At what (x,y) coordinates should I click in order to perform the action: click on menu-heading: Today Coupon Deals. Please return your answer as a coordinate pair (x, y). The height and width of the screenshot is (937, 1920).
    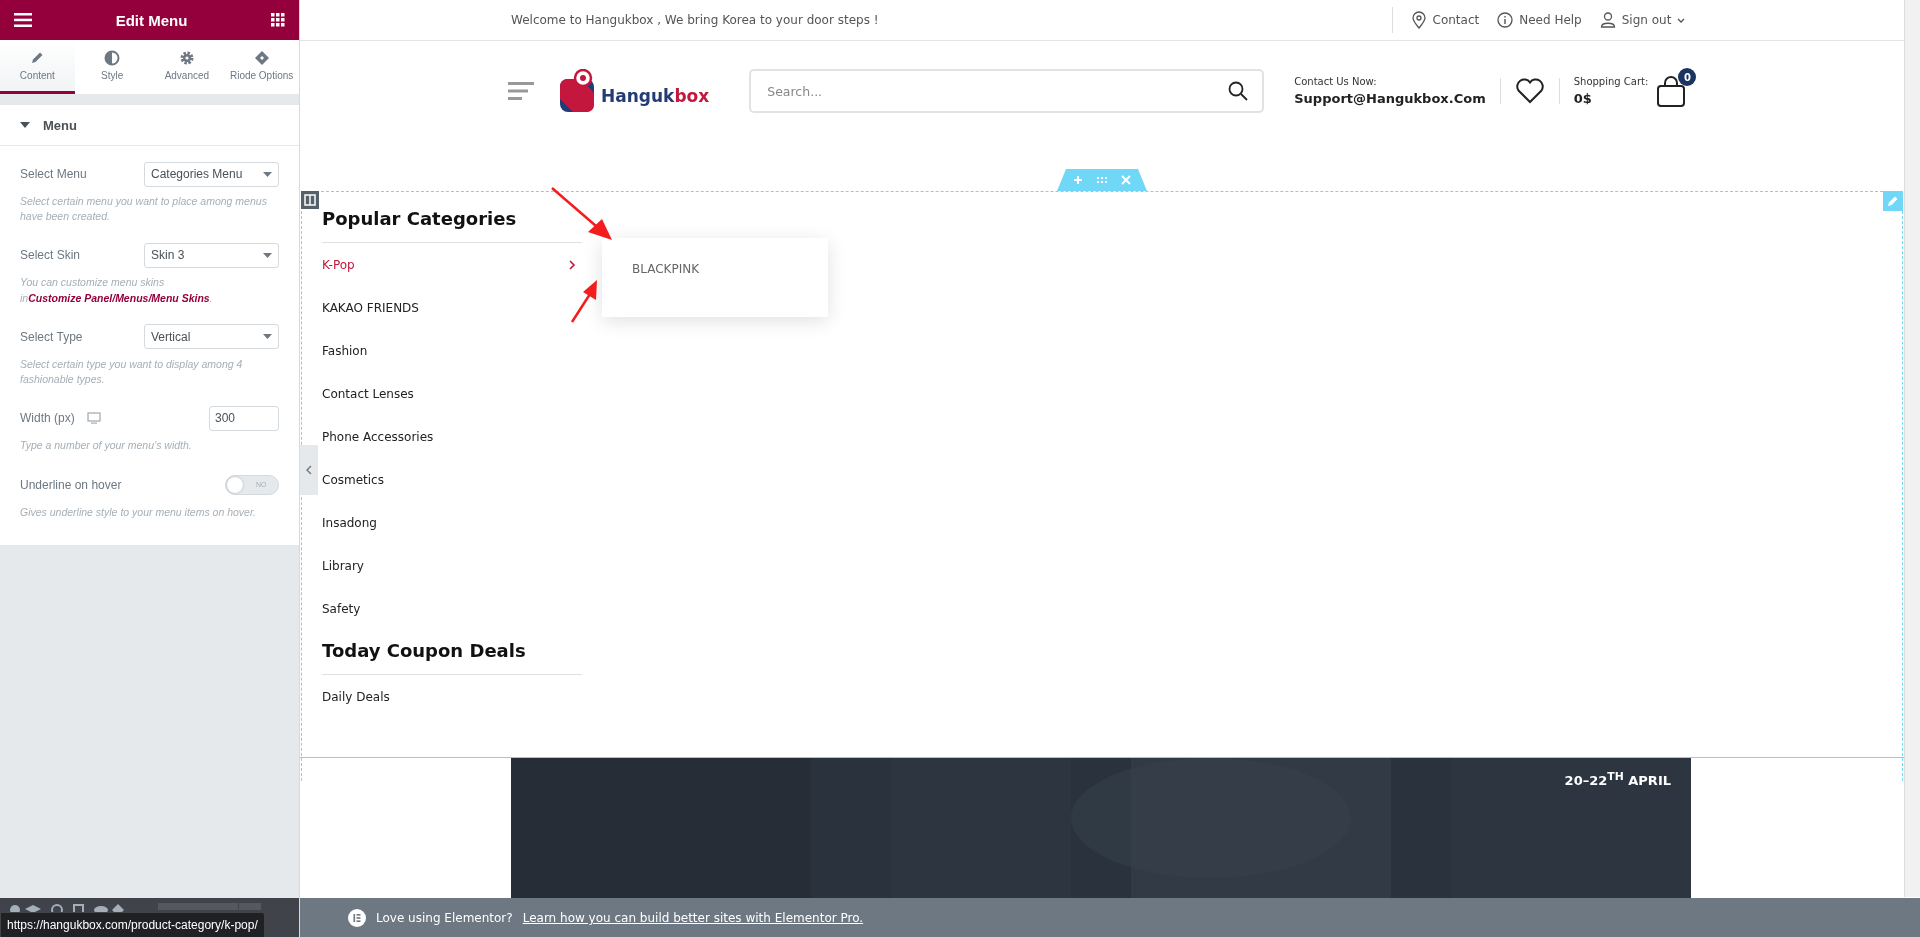
    Looking at the image, I should click on (424, 651).